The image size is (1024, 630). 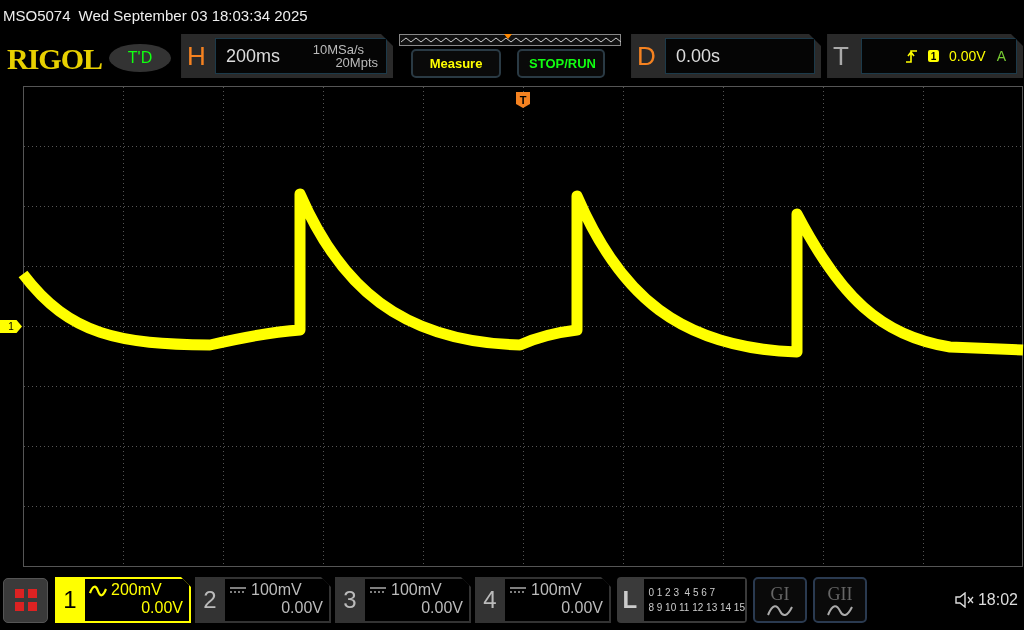 What do you see at coordinates (263, 600) in the screenshot?
I see `channel-panel: 2 100mV 0.00V` at bounding box center [263, 600].